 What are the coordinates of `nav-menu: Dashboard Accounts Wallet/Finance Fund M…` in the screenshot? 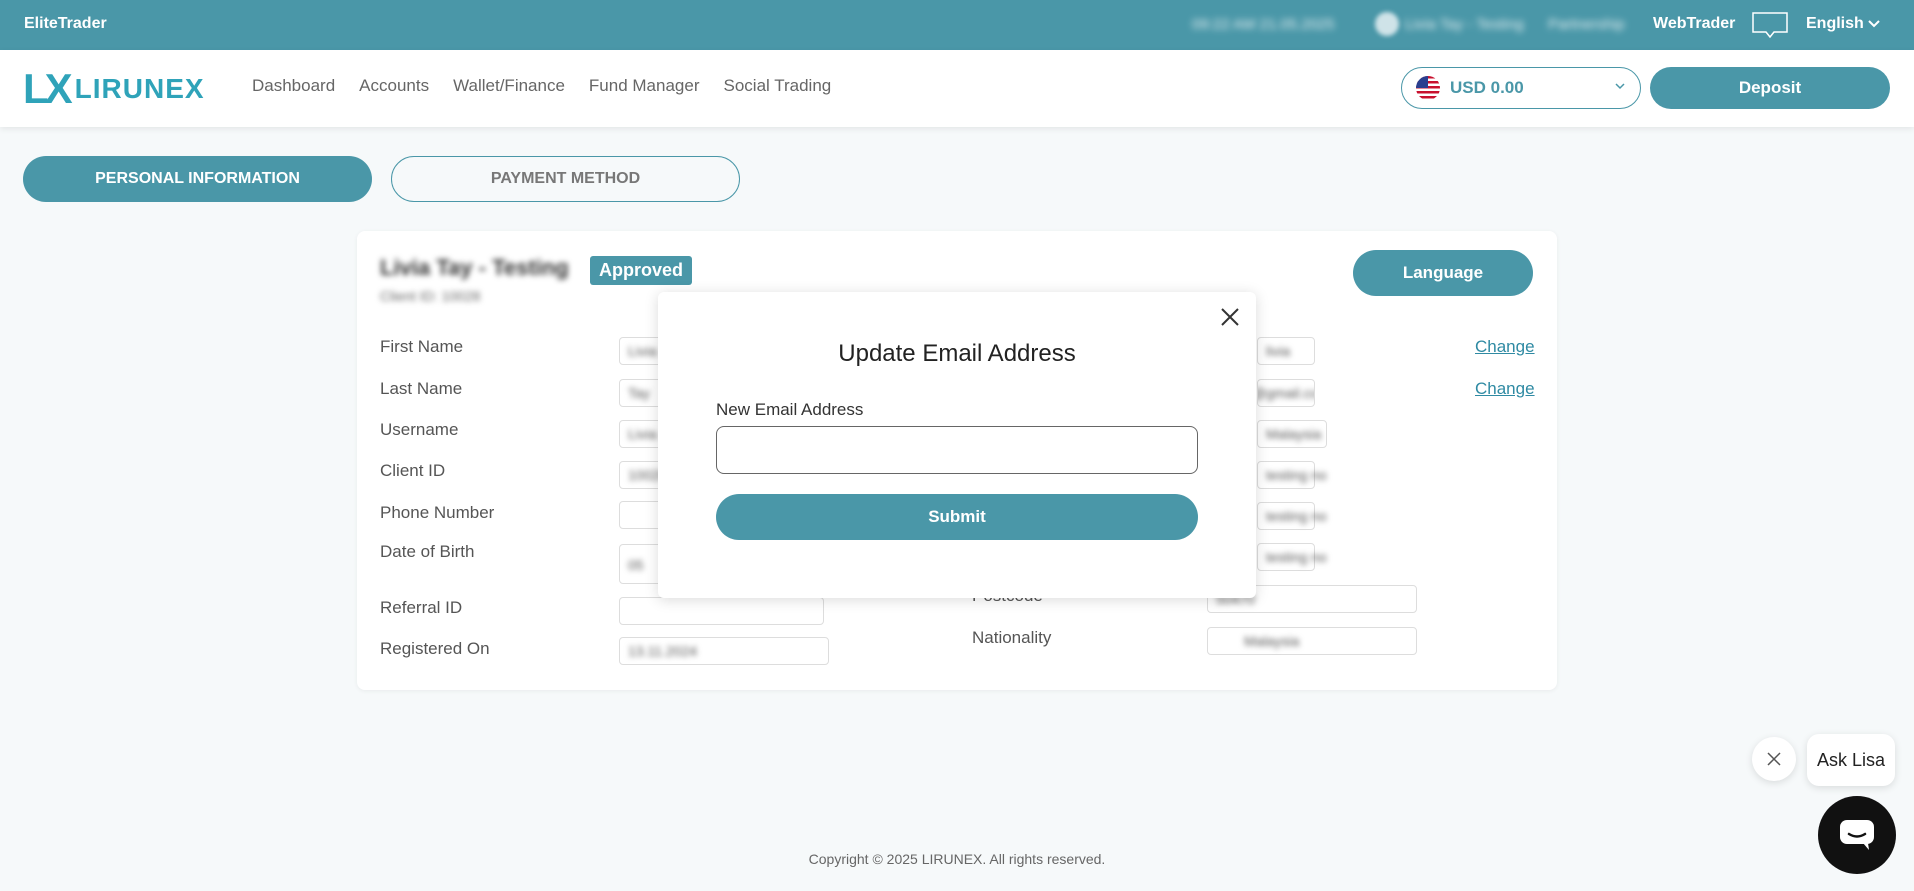 It's located at (541, 86).